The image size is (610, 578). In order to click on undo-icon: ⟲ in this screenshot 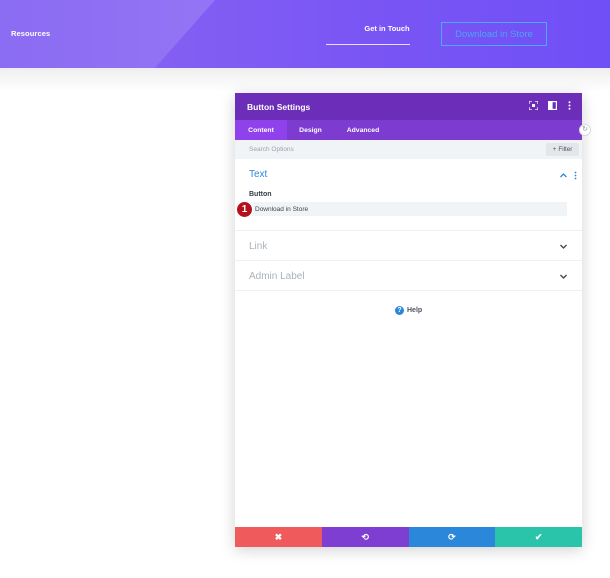, I will do `click(365, 536)`.